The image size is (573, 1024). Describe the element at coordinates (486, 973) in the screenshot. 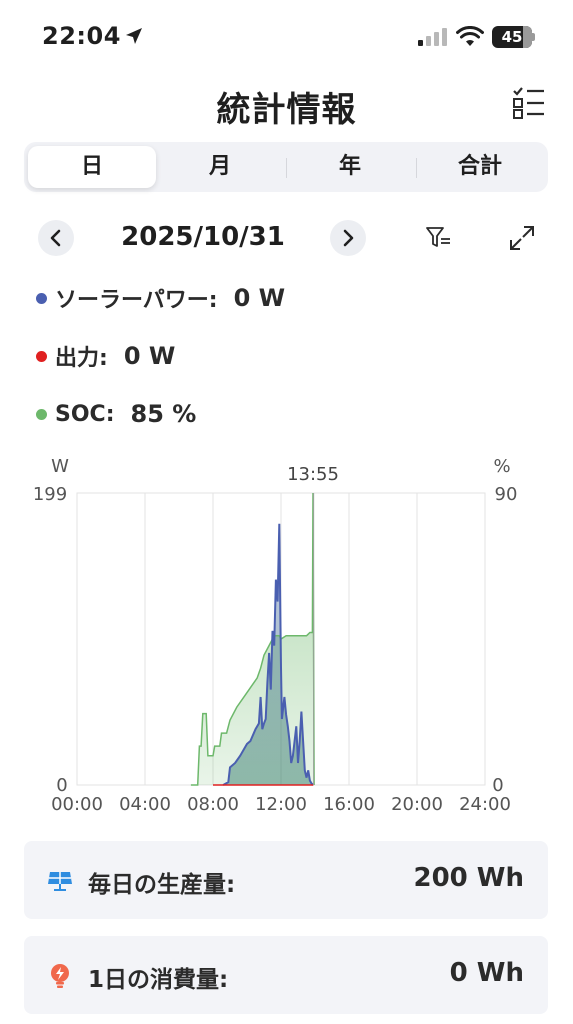

I see `daily-consumption-value: 0 Wh` at that location.